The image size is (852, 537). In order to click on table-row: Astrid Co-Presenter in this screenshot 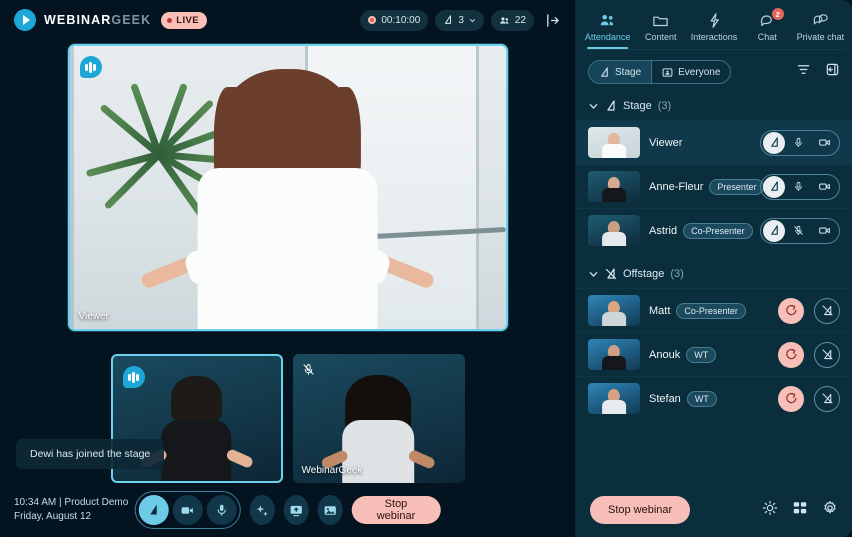, I will do `click(714, 230)`.